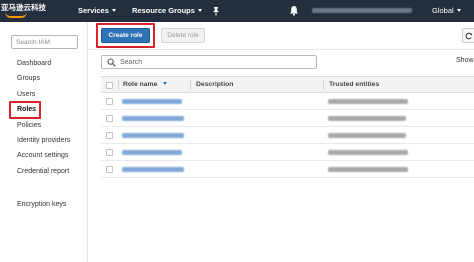 The height and width of the screenshot is (262, 474). Describe the element at coordinates (36, 11) in the screenshot. I see `brand-logo: 亚马逊云科技` at that location.